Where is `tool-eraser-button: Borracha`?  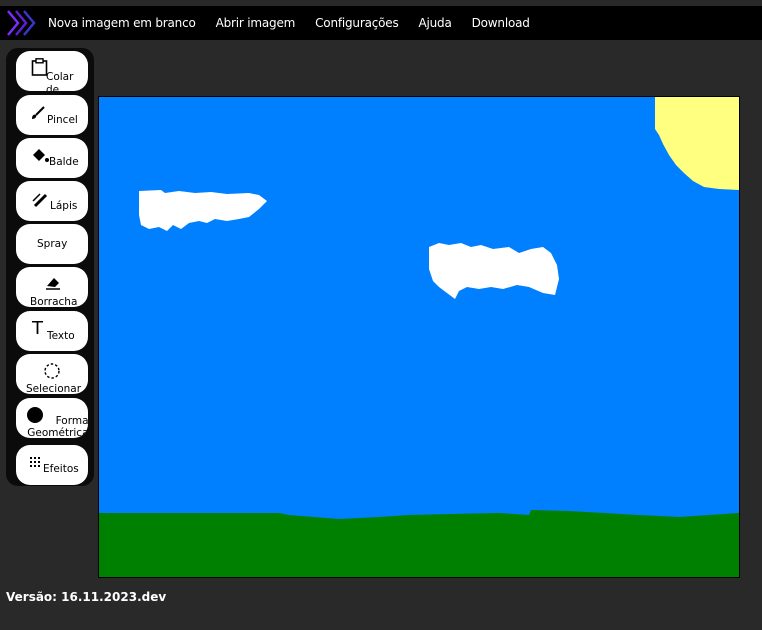 tool-eraser-button: Borracha is located at coordinates (52, 287).